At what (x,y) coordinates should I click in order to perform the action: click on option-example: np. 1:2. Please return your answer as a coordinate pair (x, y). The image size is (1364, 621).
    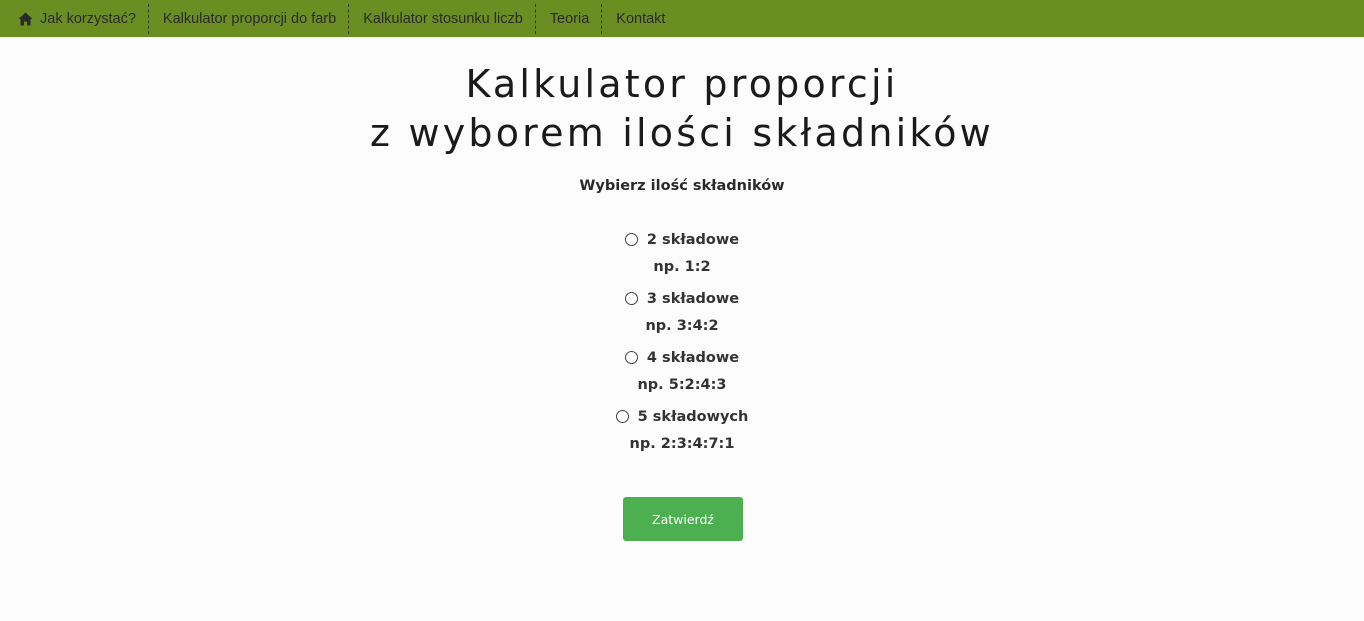
    Looking at the image, I should click on (682, 267).